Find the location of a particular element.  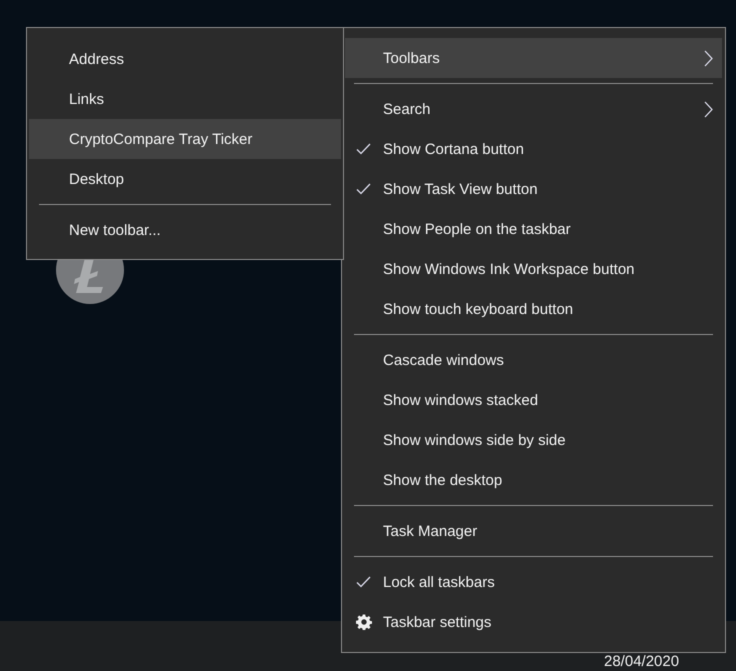

menu-item: Taskbar settings is located at coordinates (533, 622).